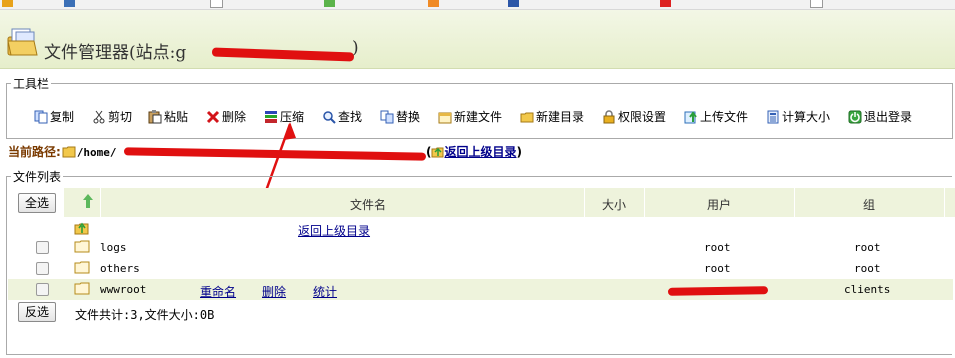  What do you see at coordinates (123, 289) in the screenshot?
I see `file-name: wwwroot` at bounding box center [123, 289].